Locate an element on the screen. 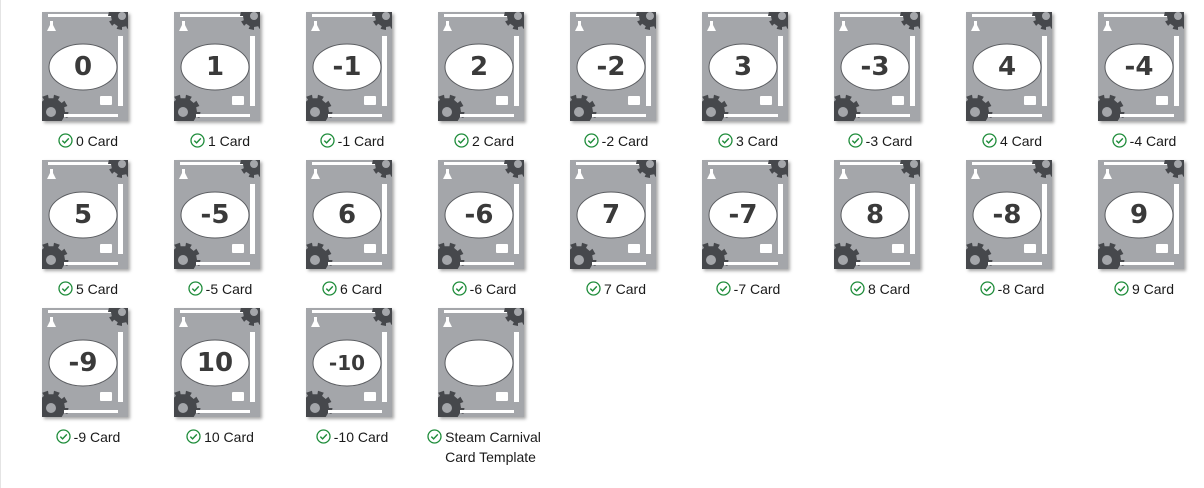 This screenshot has height=488, width=1204. file-thumbnail: -8 is located at coordinates (1009, 214).